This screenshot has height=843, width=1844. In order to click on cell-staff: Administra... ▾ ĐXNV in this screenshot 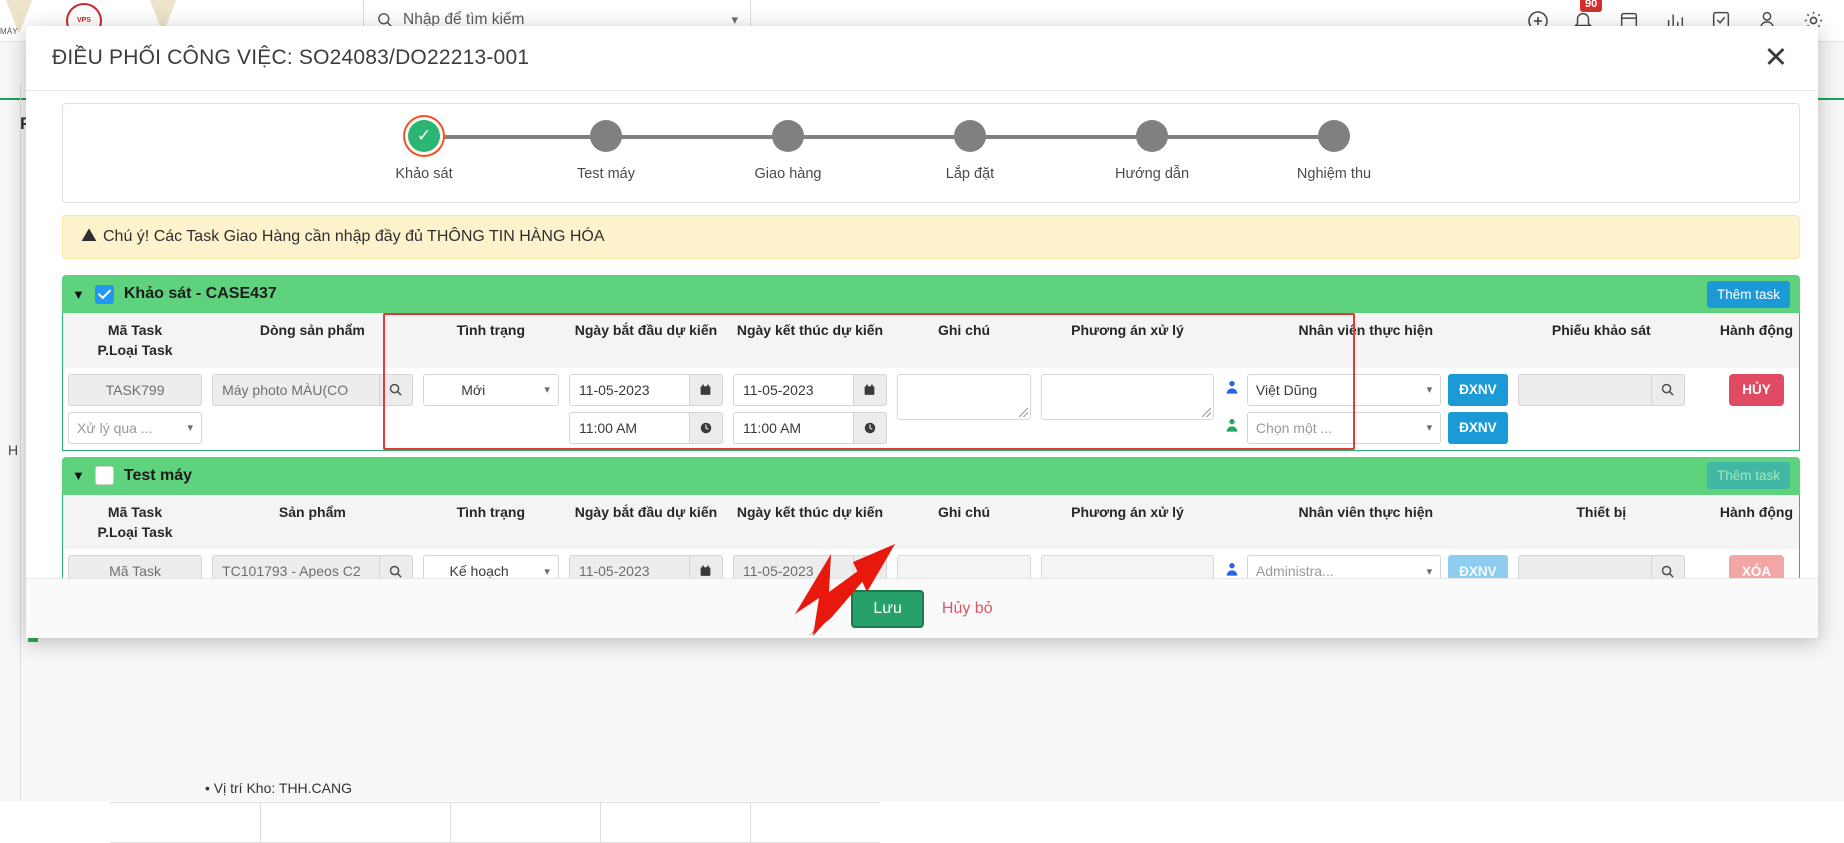, I will do `click(1366, 563)`.